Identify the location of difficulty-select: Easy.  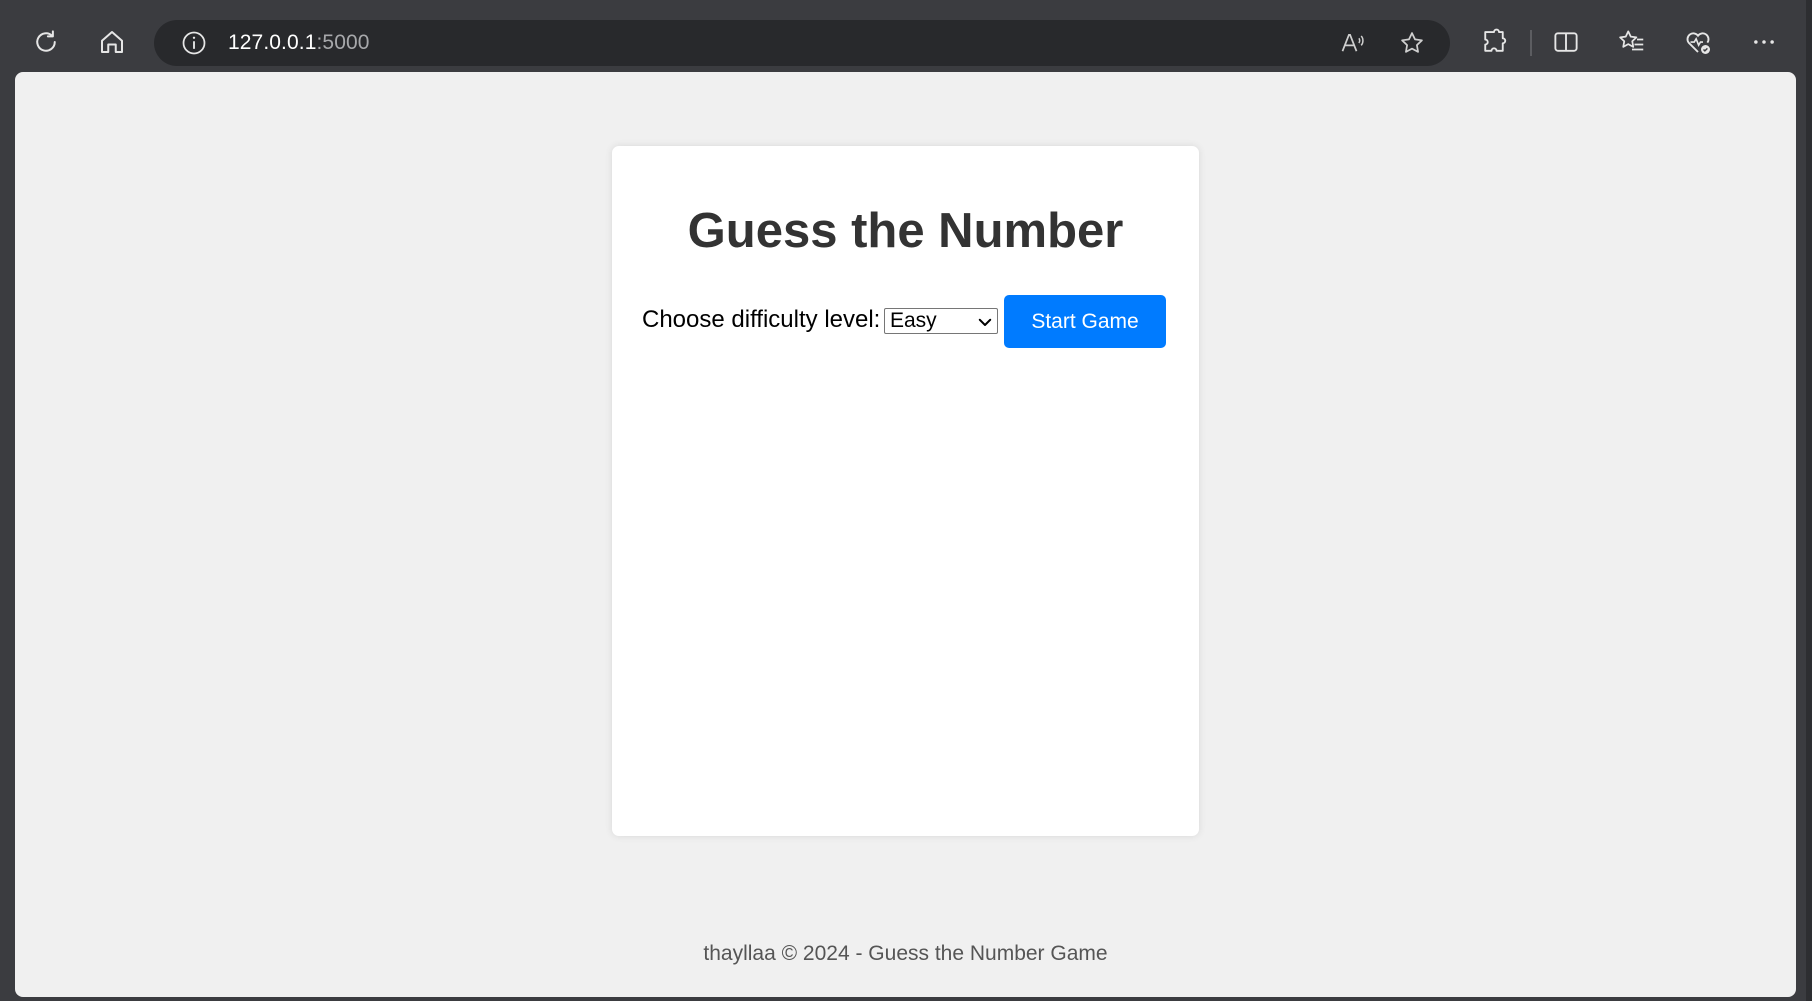
(941, 321).